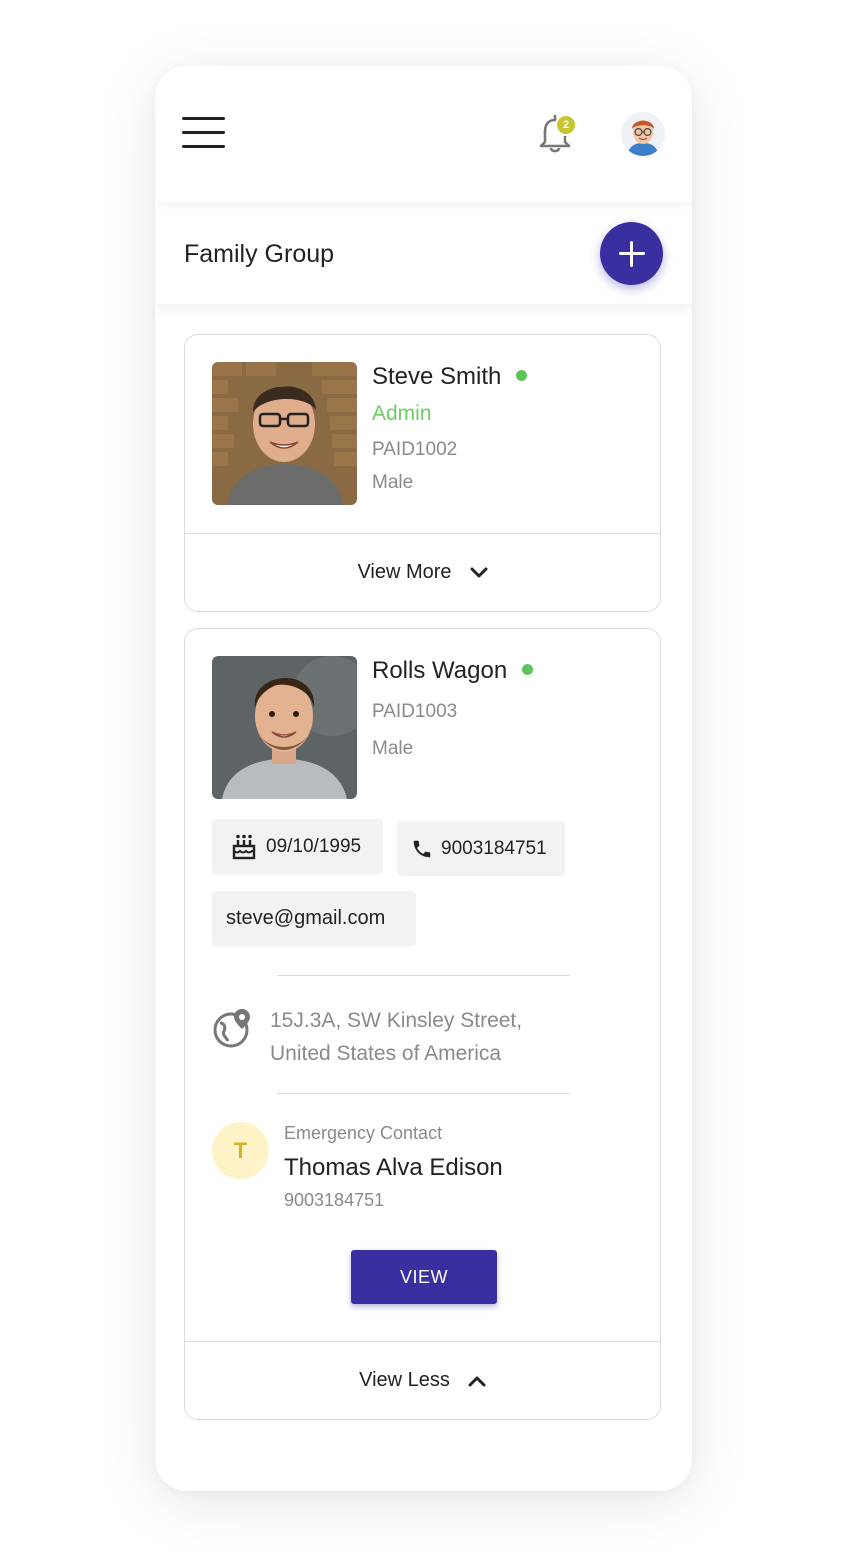 The image size is (847, 1565). I want to click on view-more-label: View More, so click(404, 572).